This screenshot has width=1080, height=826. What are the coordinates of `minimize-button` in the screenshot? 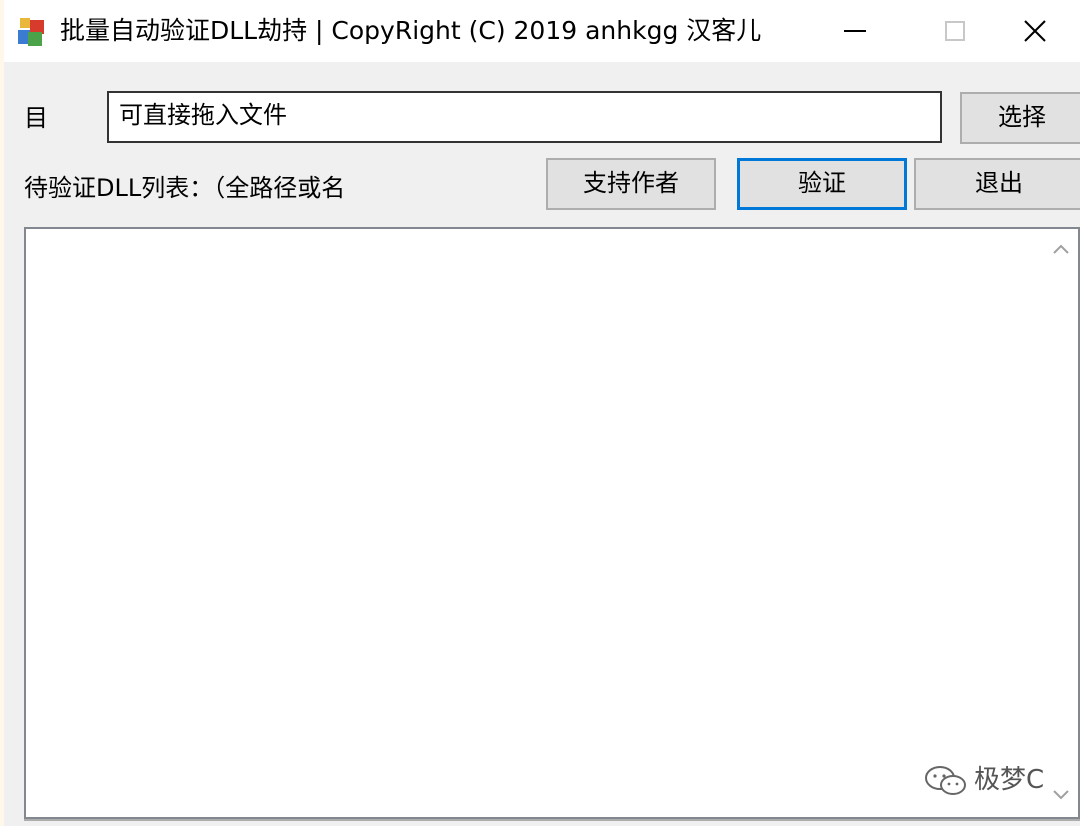 It's located at (855, 31).